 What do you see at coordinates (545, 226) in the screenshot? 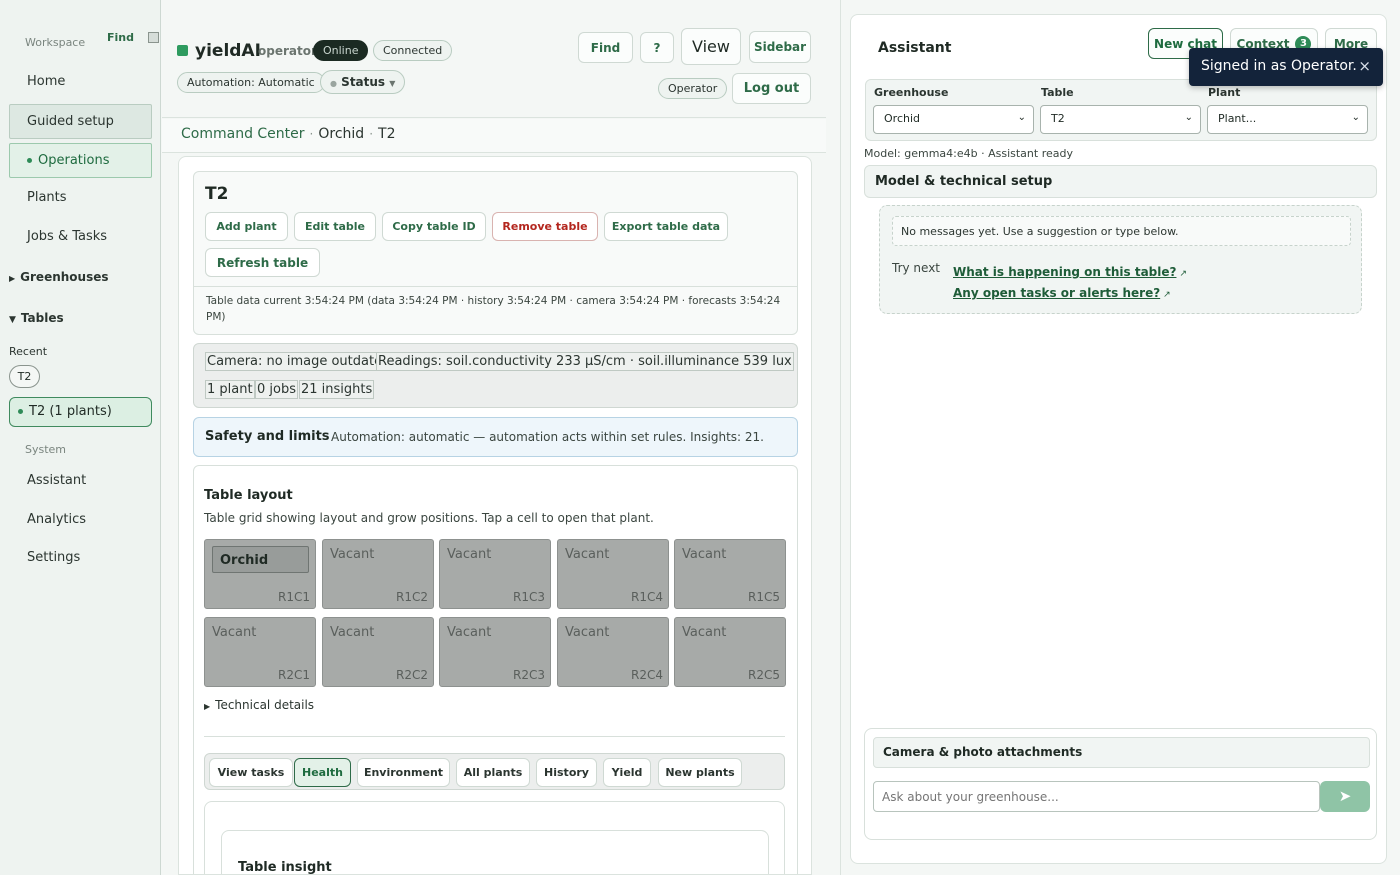
I see `remove-table-button: Remove table` at bounding box center [545, 226].